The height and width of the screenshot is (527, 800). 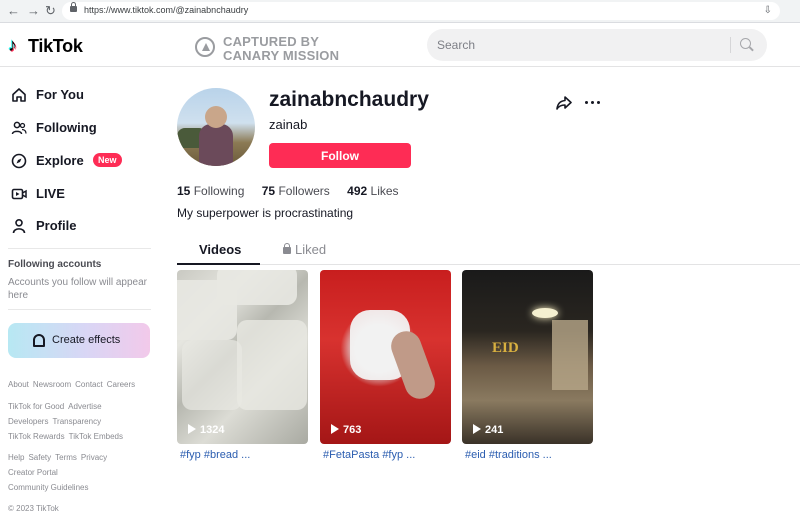 I want to click on footer-link-tiktok-for-good: TikTok for Good, so click(x=36, y=406).